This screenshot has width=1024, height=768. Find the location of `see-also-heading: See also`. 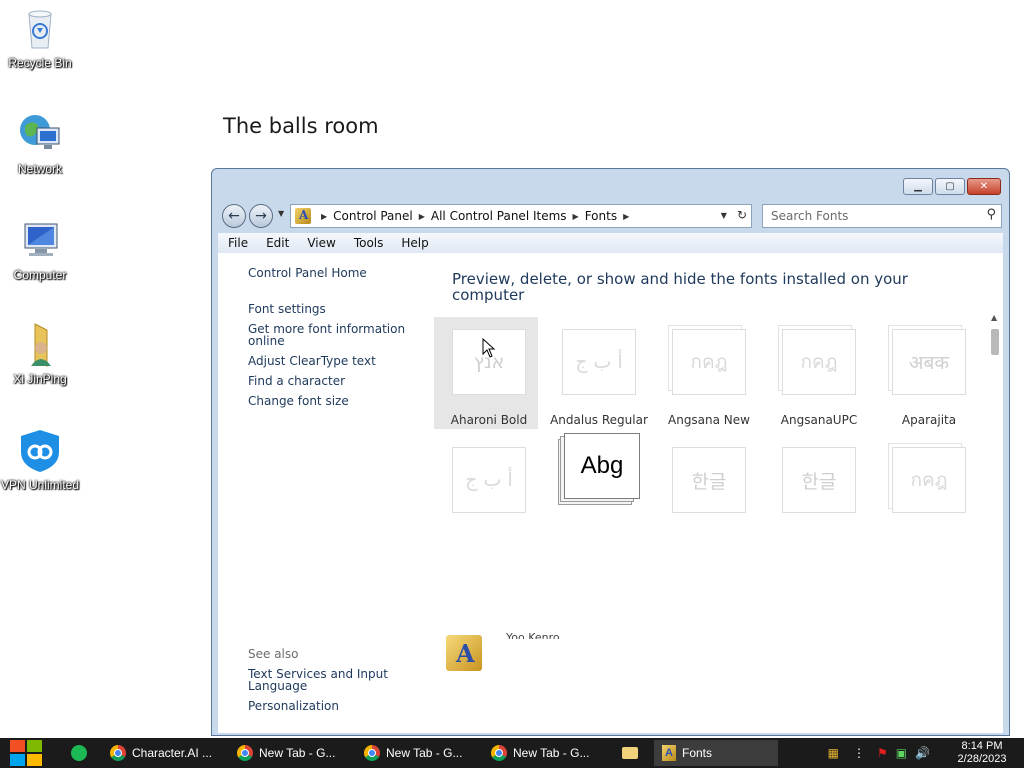

see-also-heading: See also is located at coordinates (273, 654).